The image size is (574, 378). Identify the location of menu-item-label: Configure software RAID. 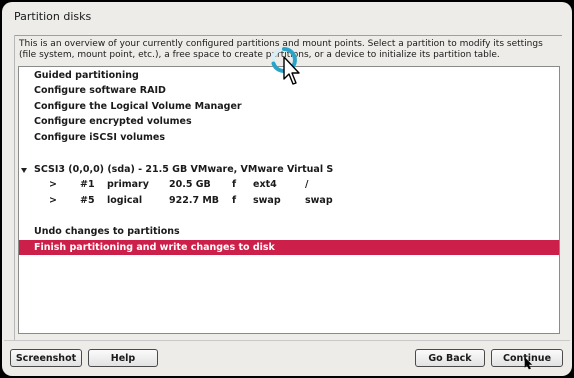
(100, 90).